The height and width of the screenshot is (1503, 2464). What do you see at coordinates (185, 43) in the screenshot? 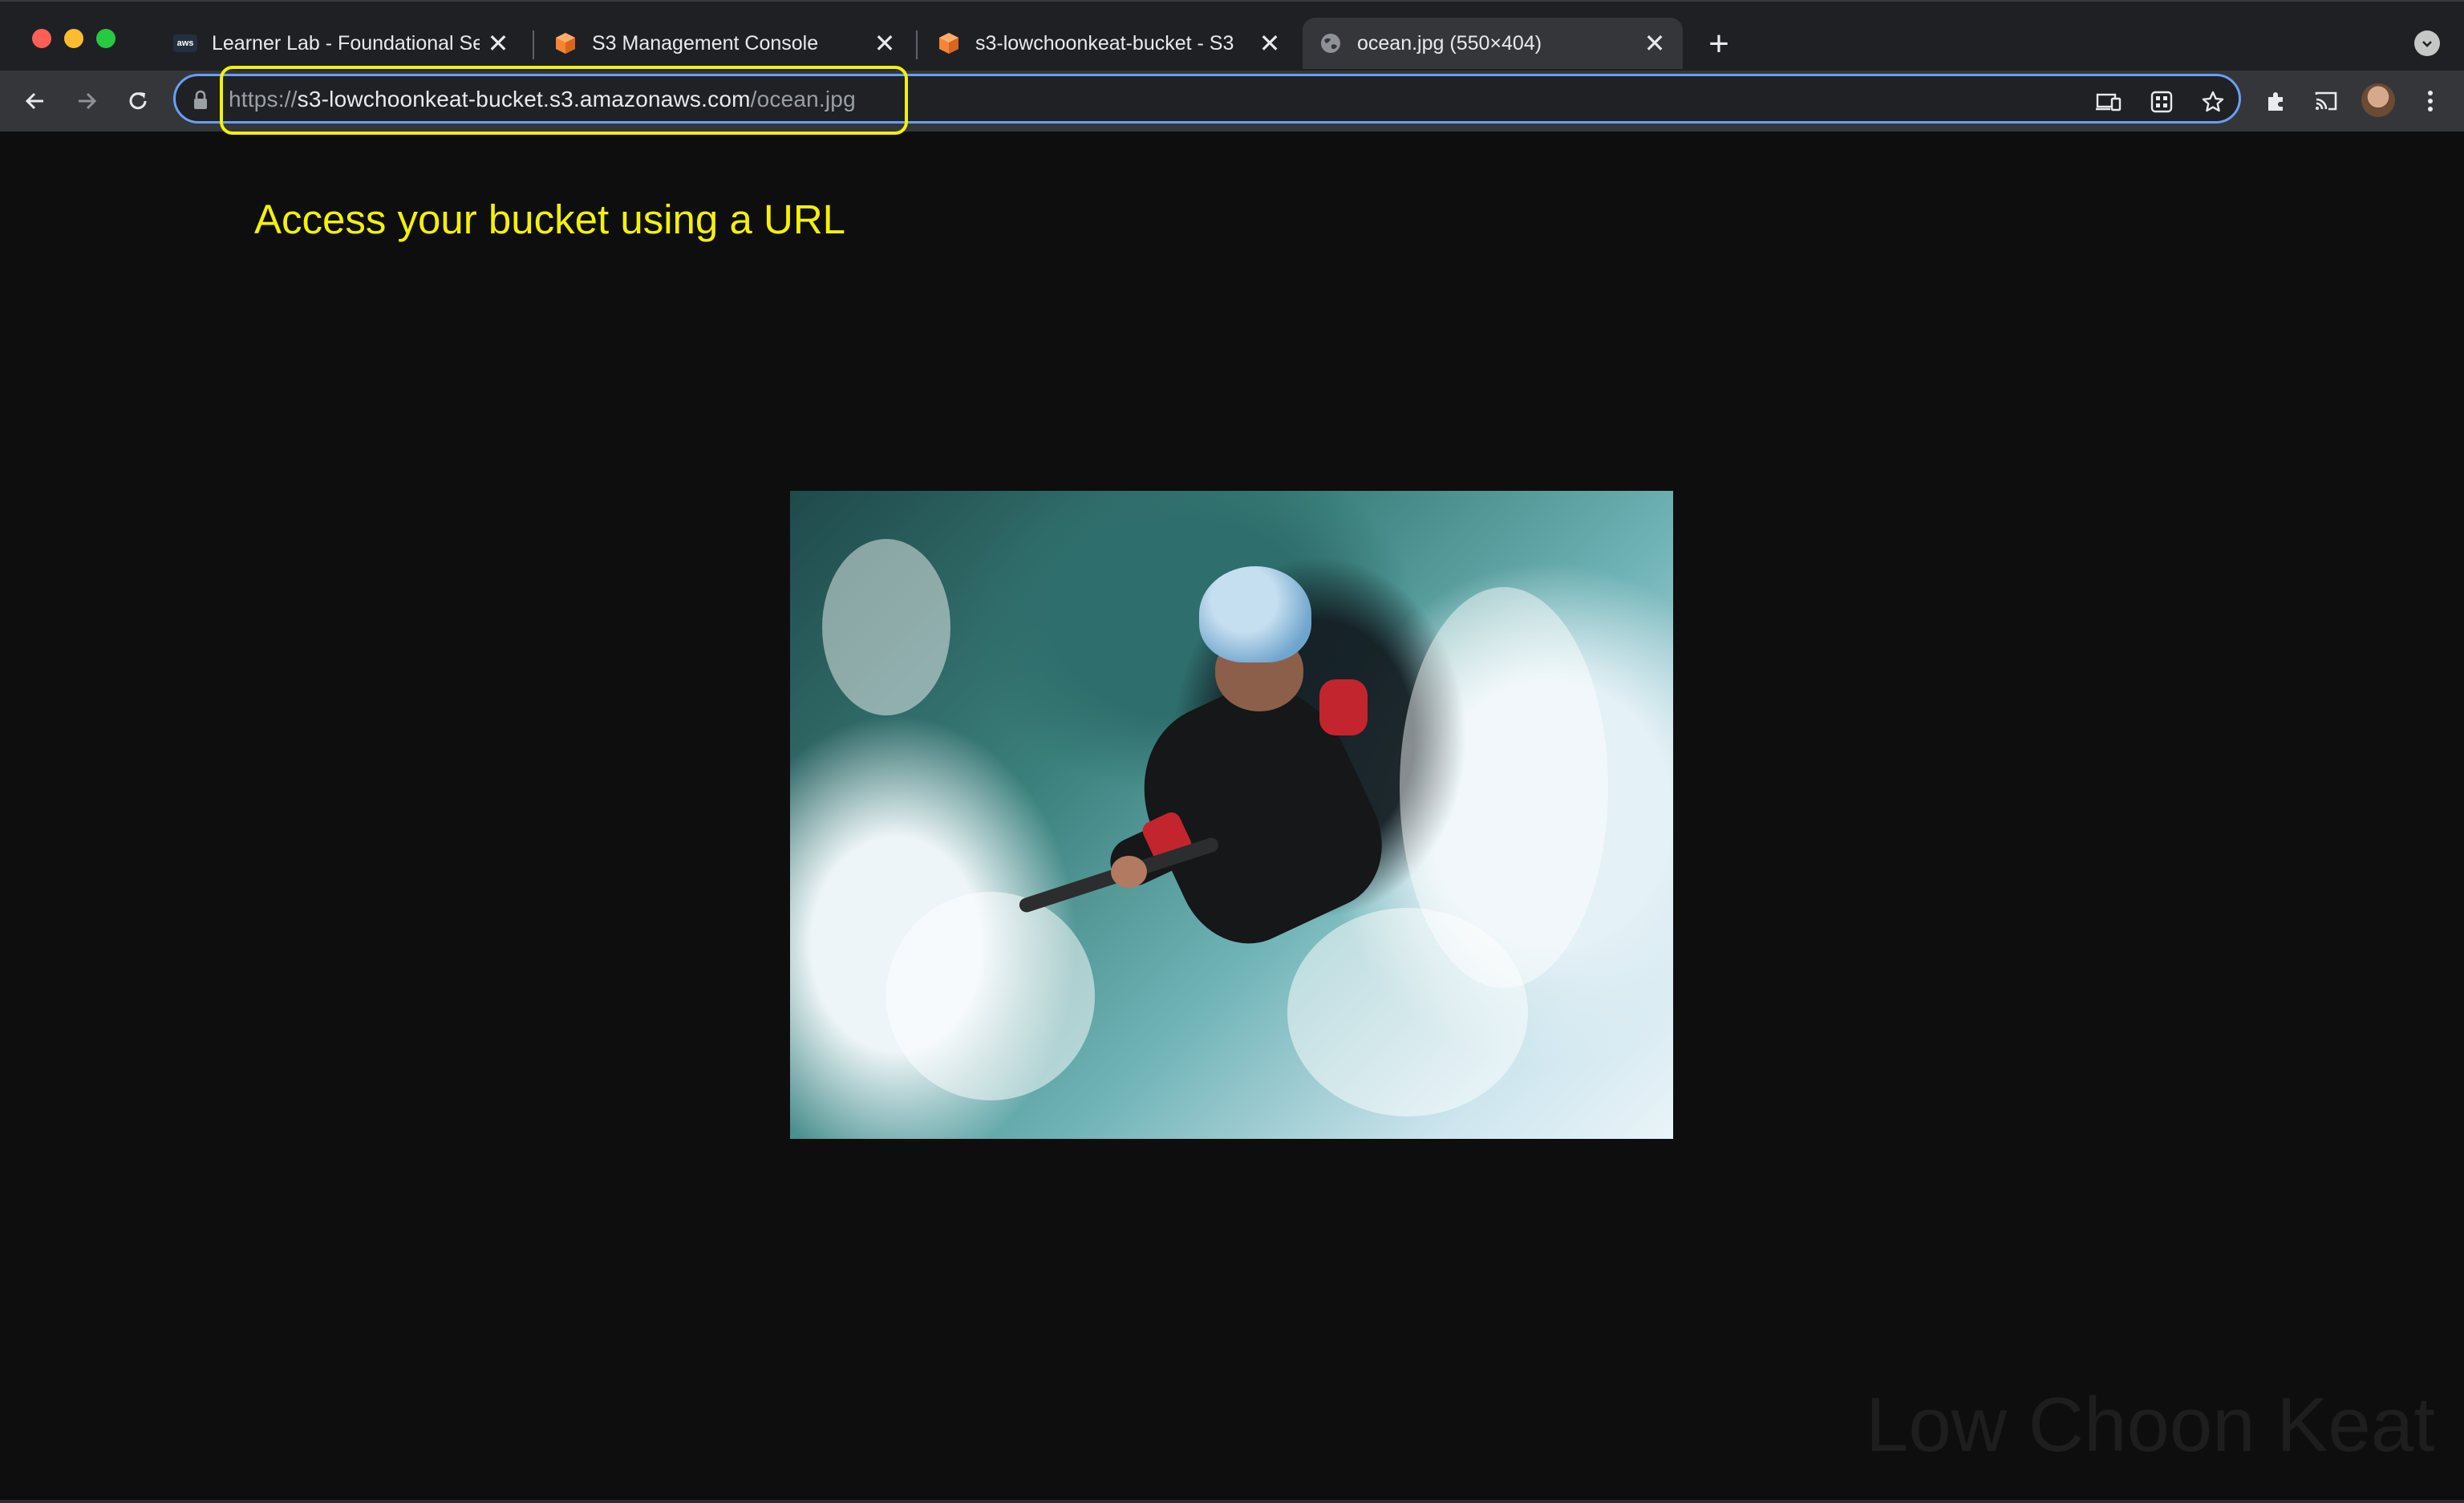
I see `aws-icon: aws` at bounding box center [185, 43].